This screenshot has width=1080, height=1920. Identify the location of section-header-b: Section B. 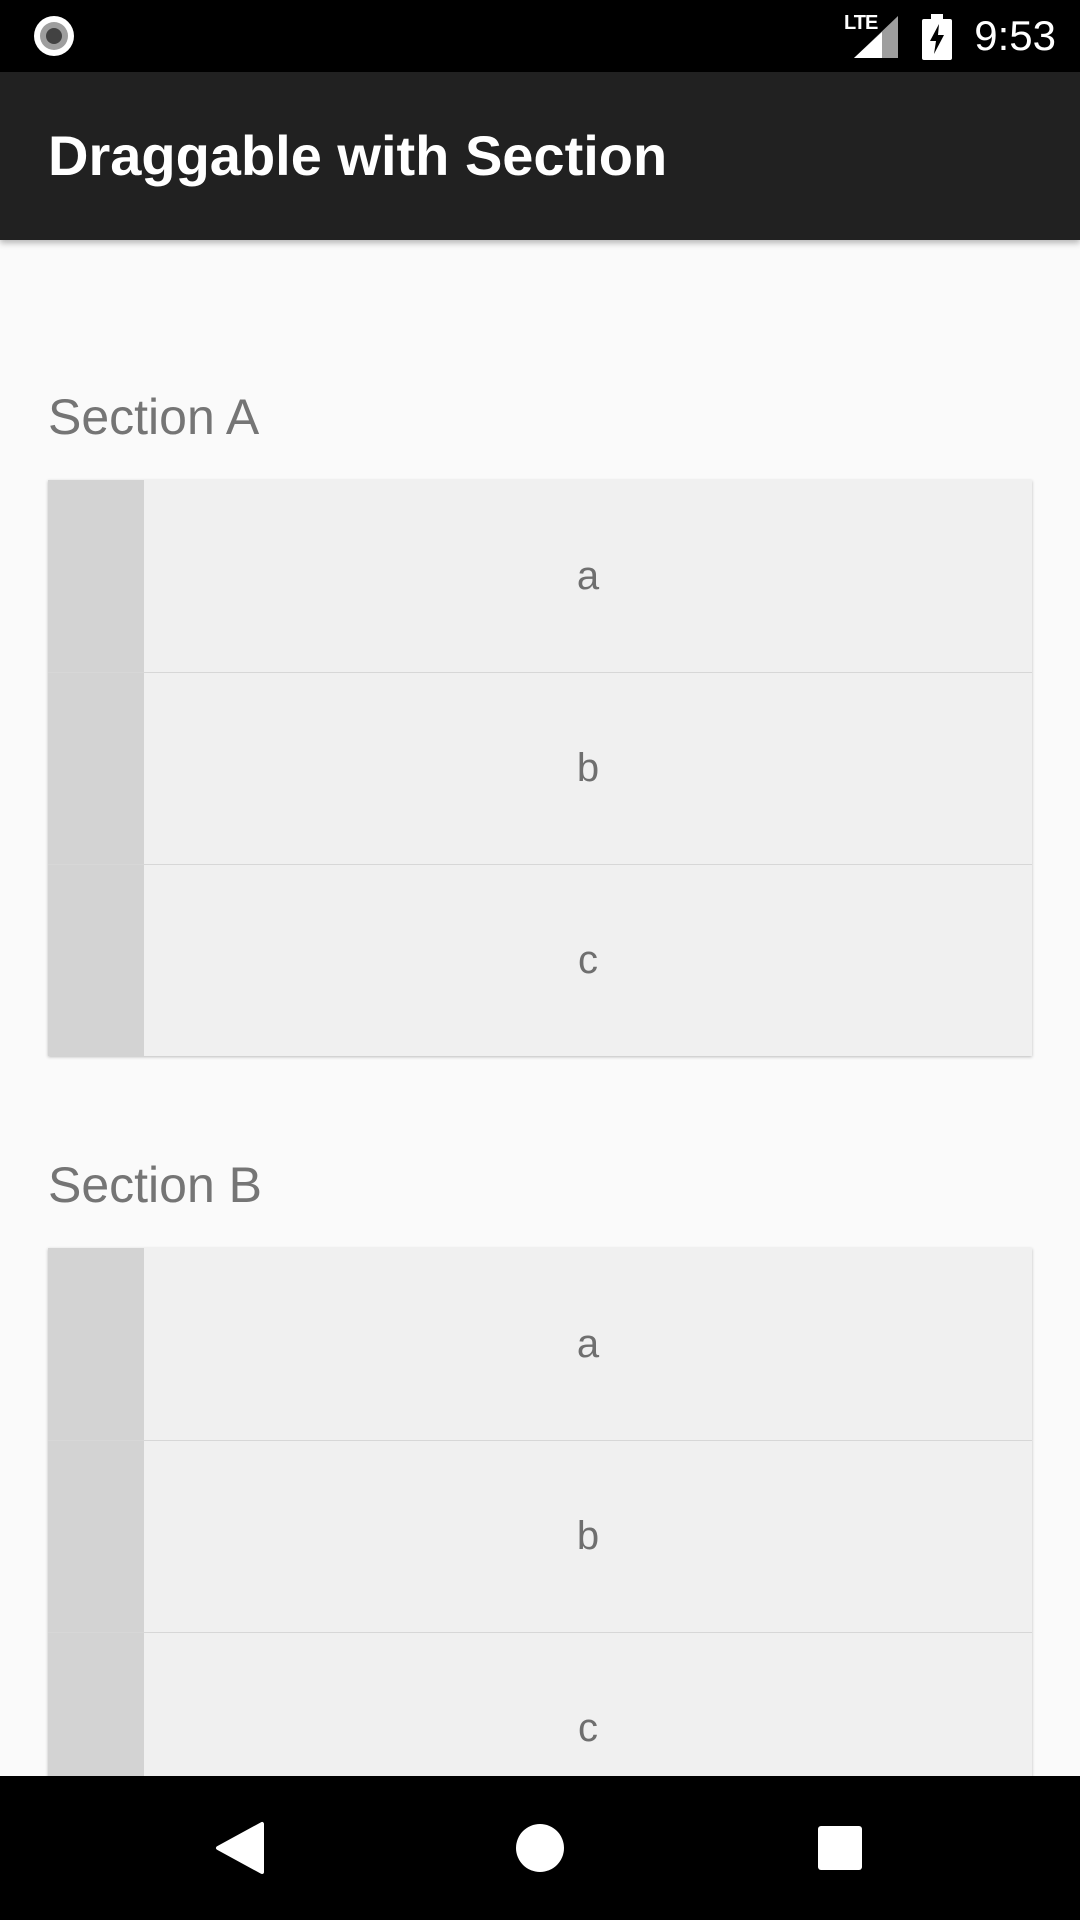
(155, 1185).